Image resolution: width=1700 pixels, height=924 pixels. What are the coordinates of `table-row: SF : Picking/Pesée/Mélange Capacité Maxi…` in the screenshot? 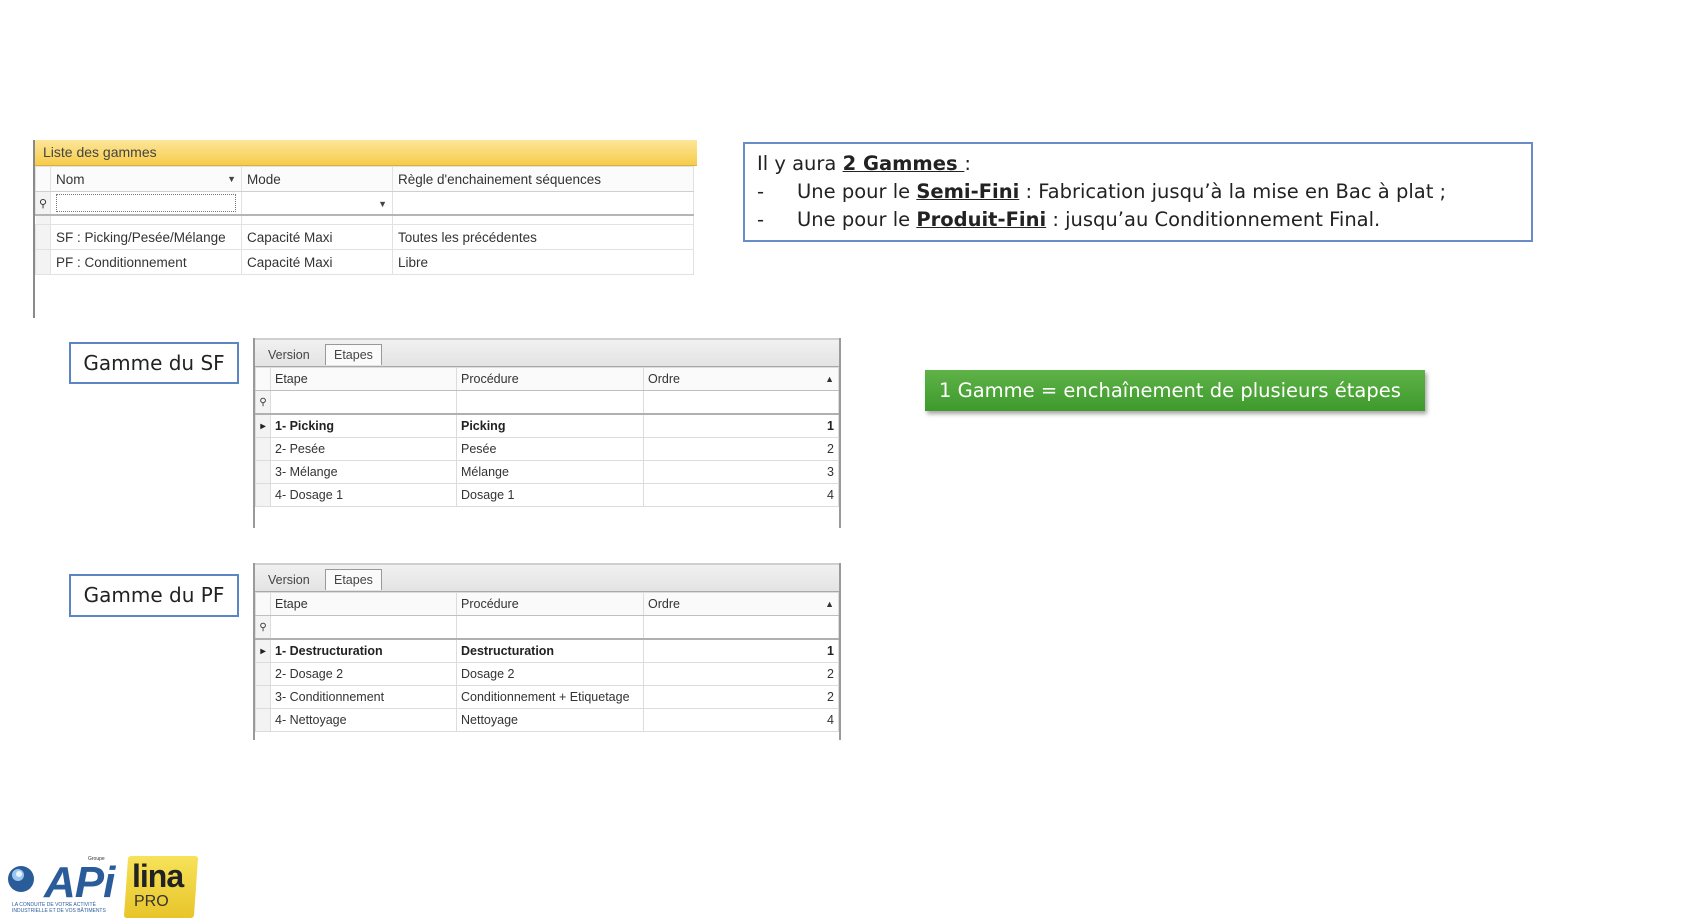 It's located at (364, 237).